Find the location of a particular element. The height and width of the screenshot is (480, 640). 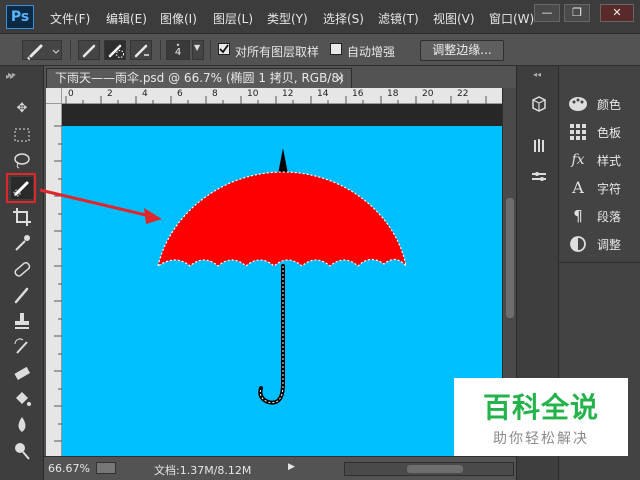

minimize-button: — is located at coordinates (547, 13).